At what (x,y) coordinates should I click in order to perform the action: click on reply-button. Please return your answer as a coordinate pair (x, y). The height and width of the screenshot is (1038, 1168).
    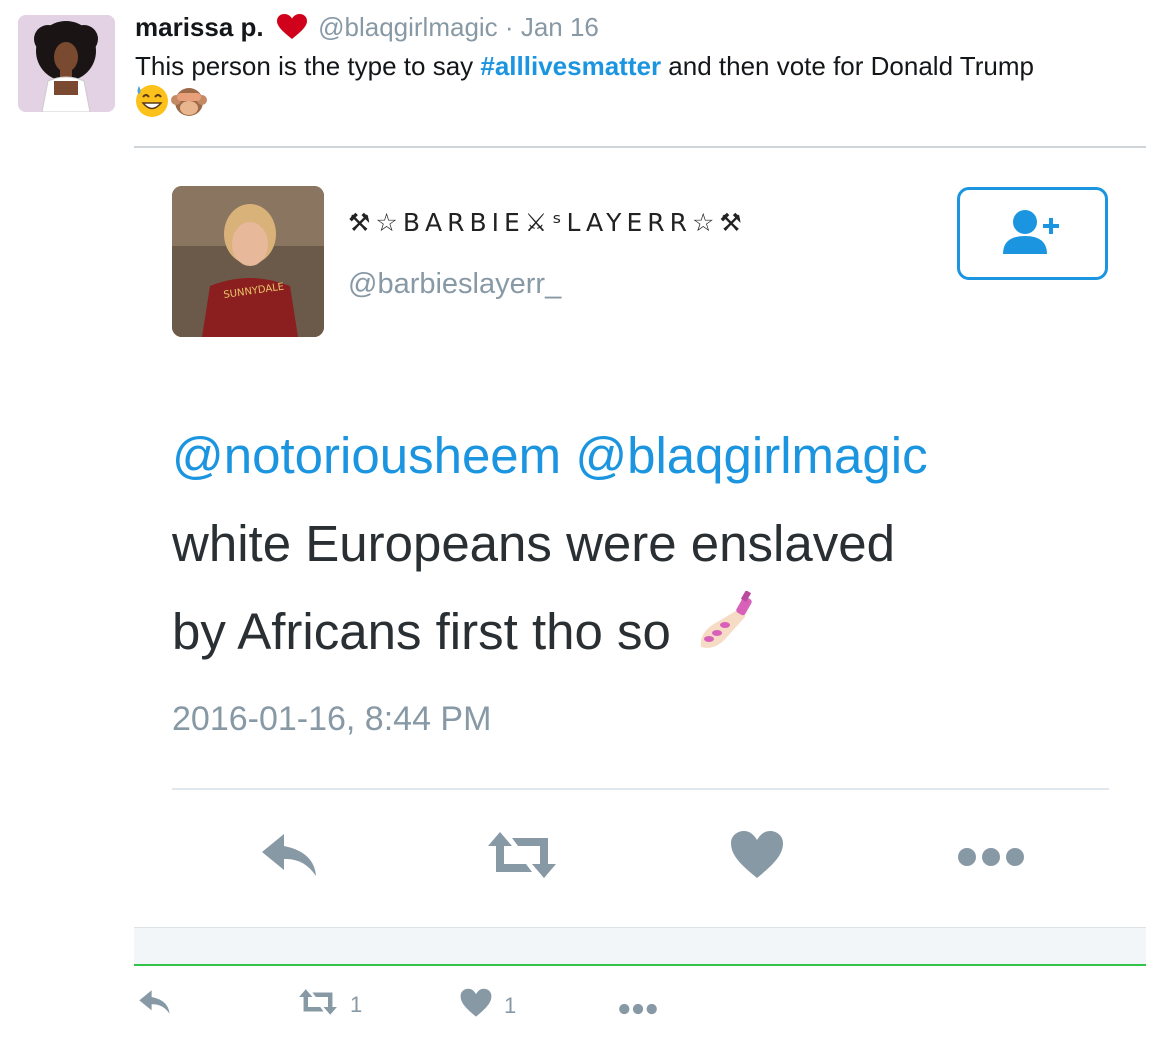
    Looking at the image, I should click on (155, 1005).